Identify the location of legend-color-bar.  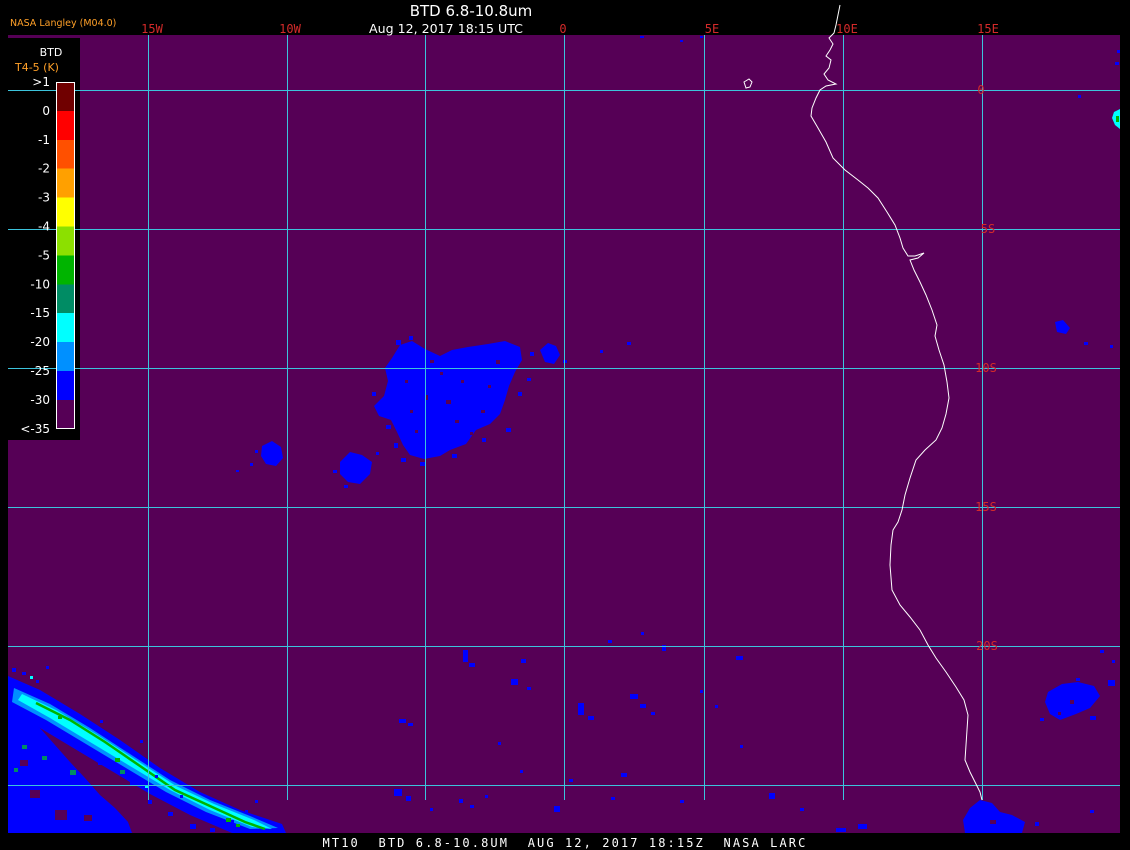
(65, 255).